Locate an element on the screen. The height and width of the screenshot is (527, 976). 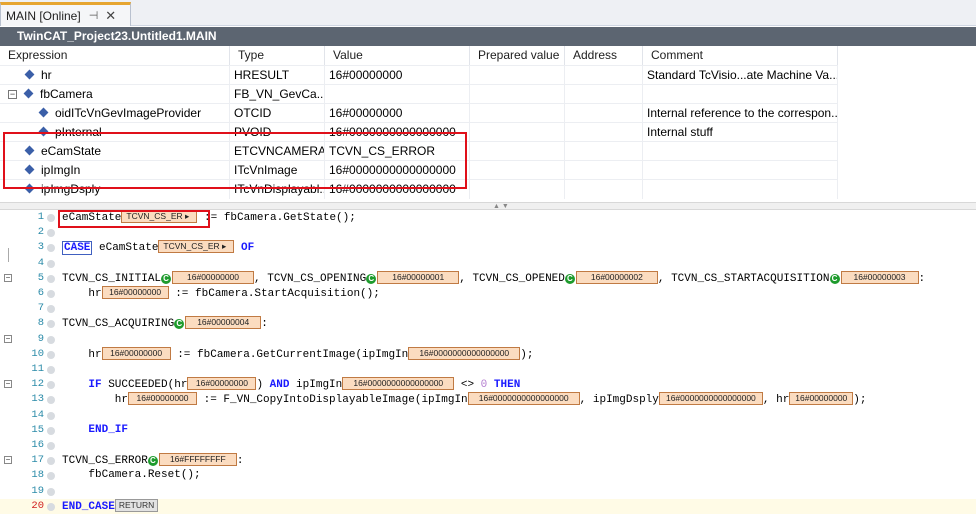
code-line-current: 20 END_CASE RETURN is located at coordinates (488, 506).